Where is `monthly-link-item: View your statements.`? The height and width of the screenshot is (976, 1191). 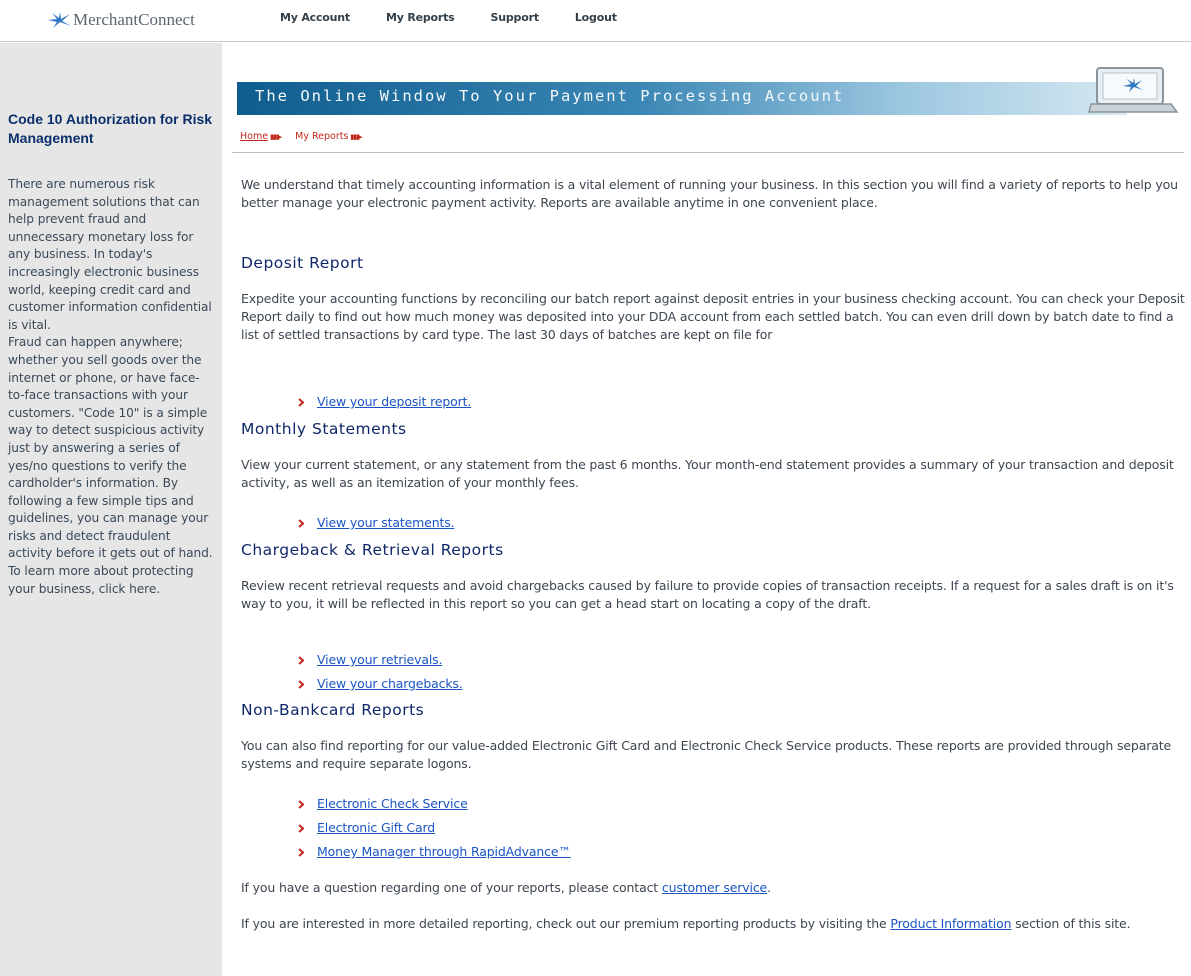
monthly-link-item: View your statements. is located at coordinates (376, 523).